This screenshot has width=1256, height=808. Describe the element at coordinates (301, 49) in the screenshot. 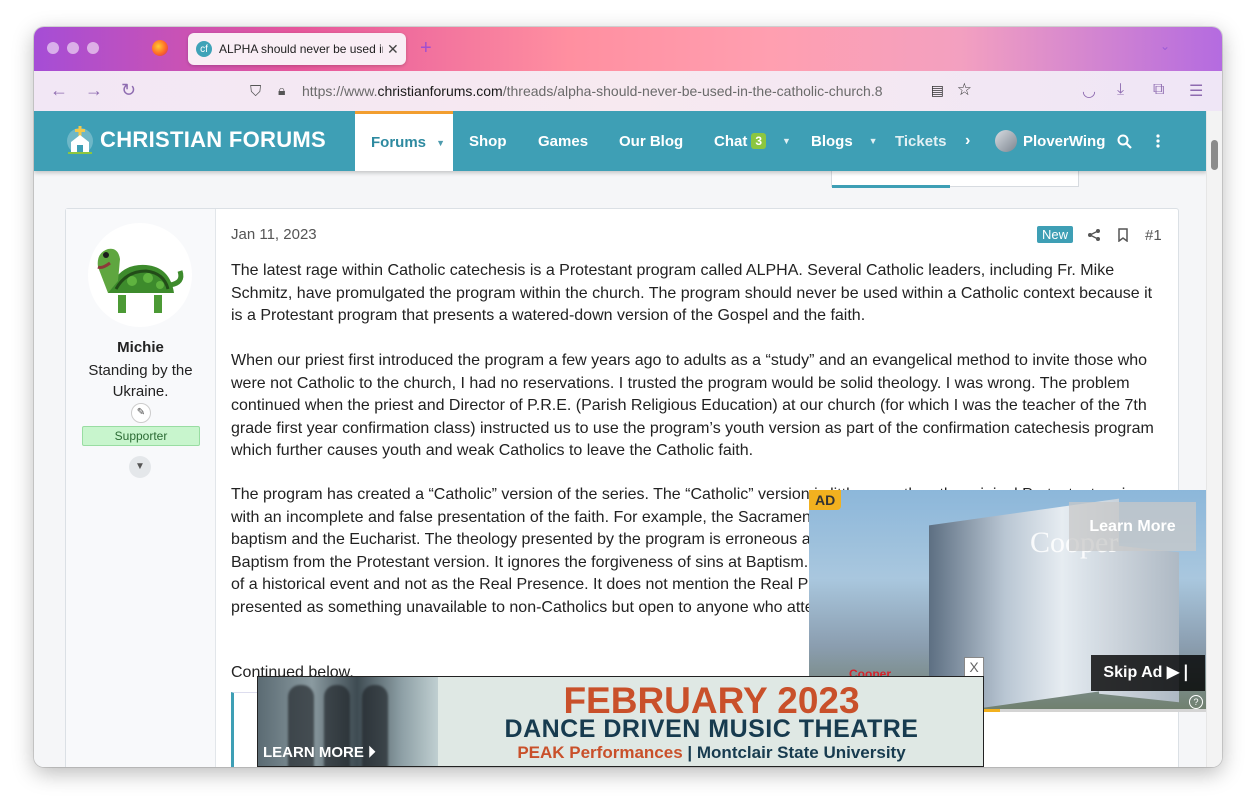

I see `tab-title: ALPHA should never be used in` at that location.